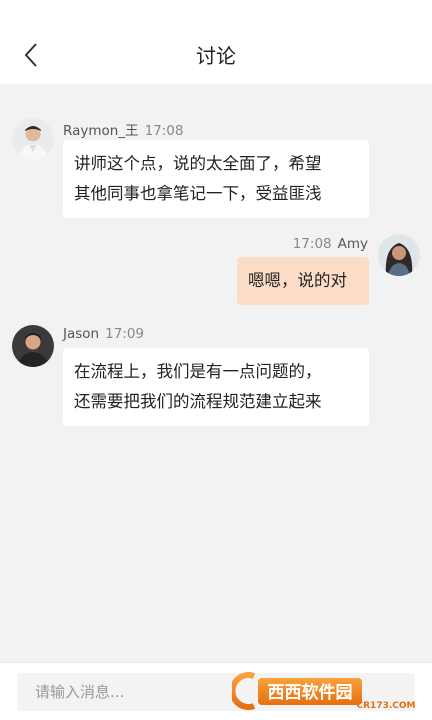 The height and width of the screenshot is (720, 432). I want to click on sender-name: Raymon_王, so click(101, 131).